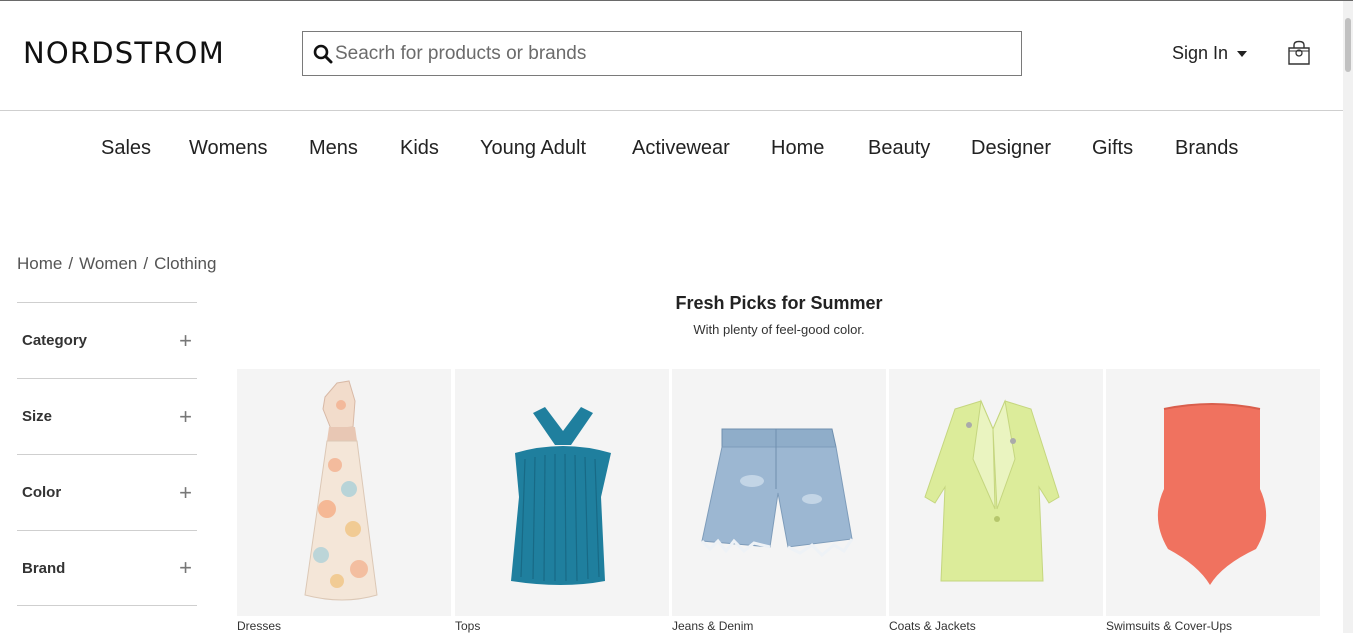  I want to click on category-caption: Swimsuits & Cover-Ups, so click(1213, 626).